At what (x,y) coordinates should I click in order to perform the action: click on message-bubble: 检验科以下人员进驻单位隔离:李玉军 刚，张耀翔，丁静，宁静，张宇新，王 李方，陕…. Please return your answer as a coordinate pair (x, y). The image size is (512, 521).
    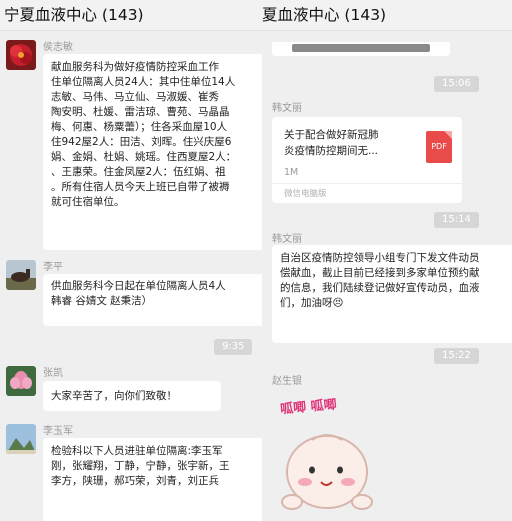
    Looking at the image, I should click on (152, 479).